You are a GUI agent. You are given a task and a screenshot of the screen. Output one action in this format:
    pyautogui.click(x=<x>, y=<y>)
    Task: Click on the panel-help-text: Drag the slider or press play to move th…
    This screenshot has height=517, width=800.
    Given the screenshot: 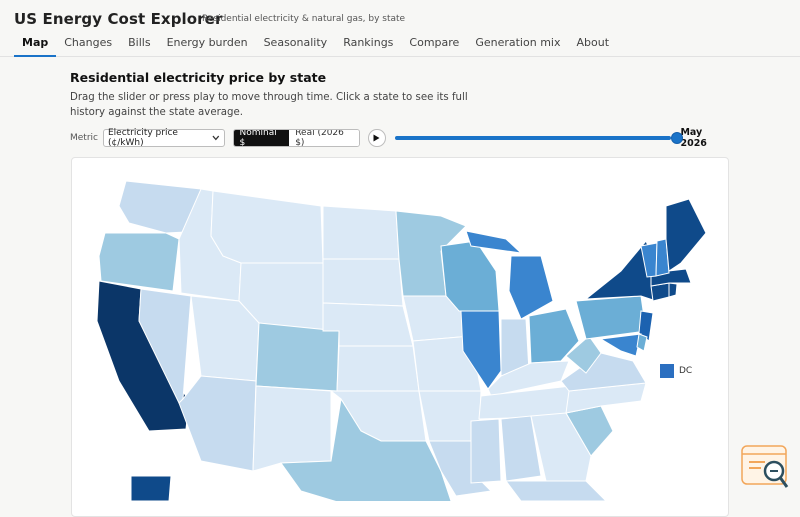 What is the action you would take?
    pyautogui.click(x=269, y=105)
    